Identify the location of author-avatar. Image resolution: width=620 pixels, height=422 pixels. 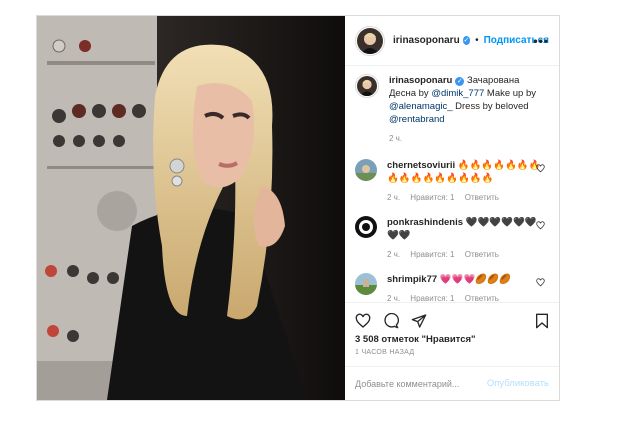
(370, 40).